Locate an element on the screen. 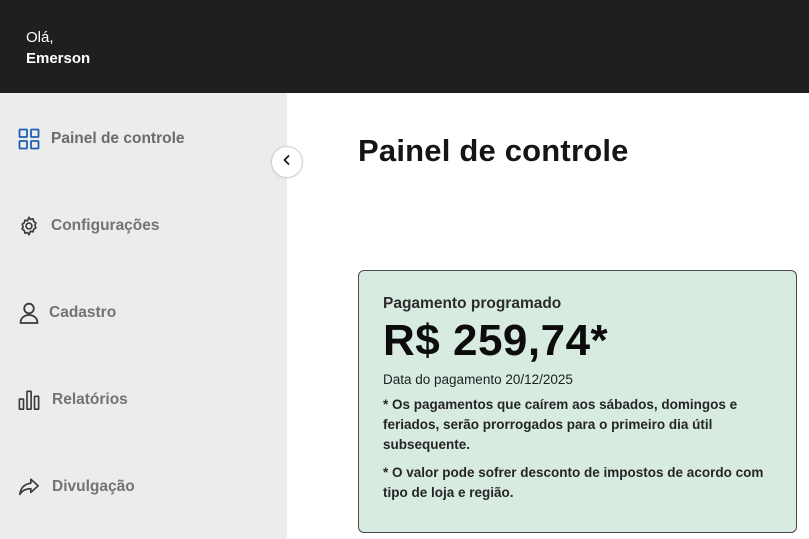  page-title: Painel de controle is located at coordinates (493, 150).